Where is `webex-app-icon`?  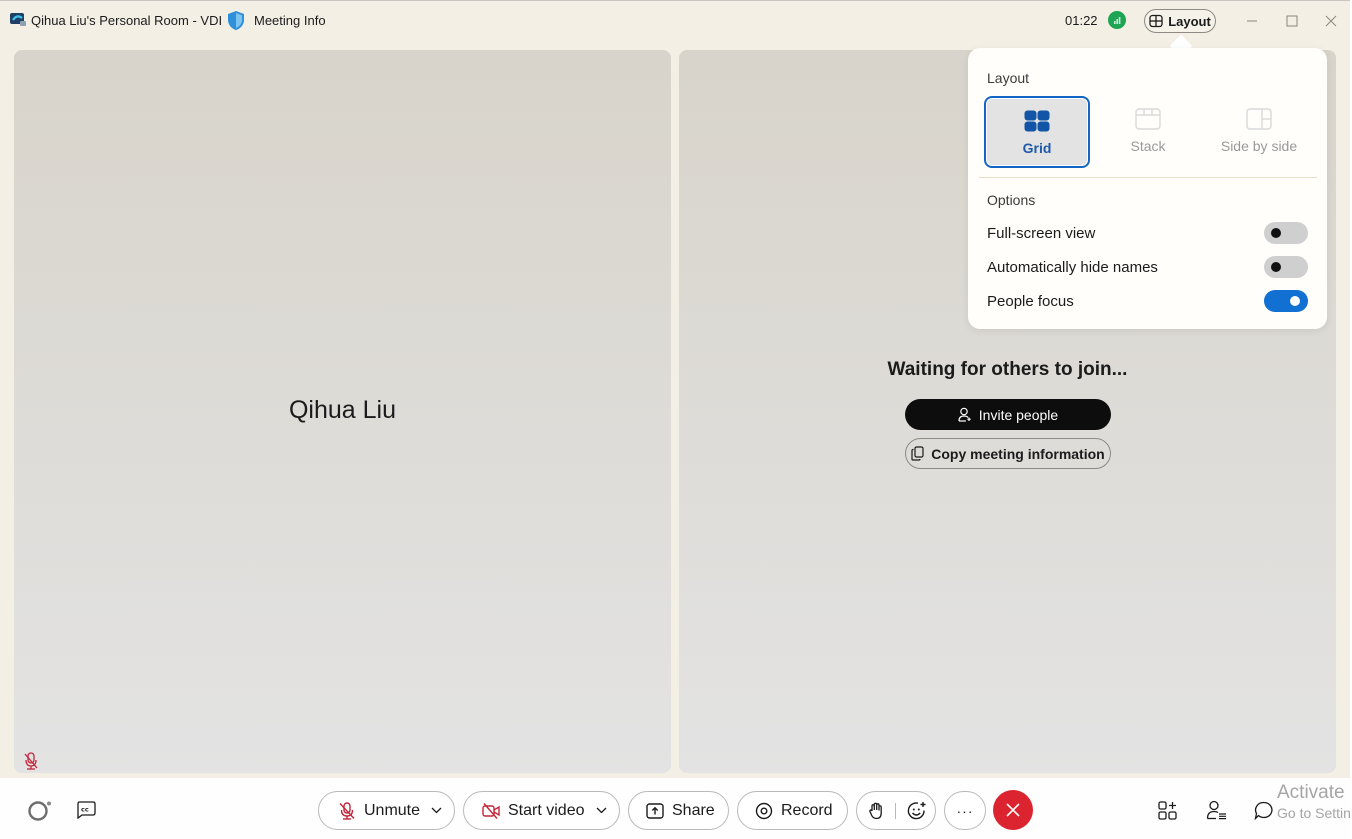
webex-app-icon is located at coordinates (18, 19).